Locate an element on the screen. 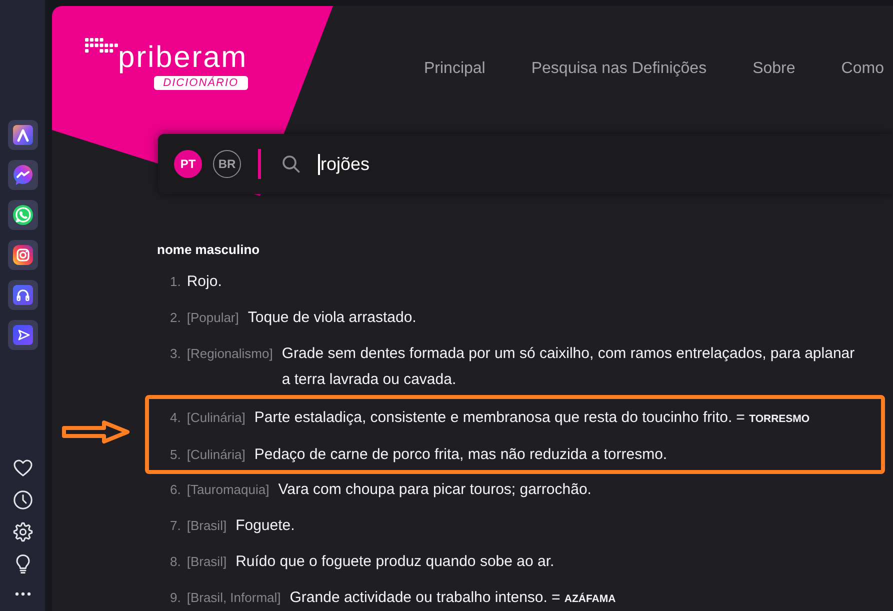 The image size is (893, 611). synonym-link: = AZÁFAMA is located at coordinates (583, 597).